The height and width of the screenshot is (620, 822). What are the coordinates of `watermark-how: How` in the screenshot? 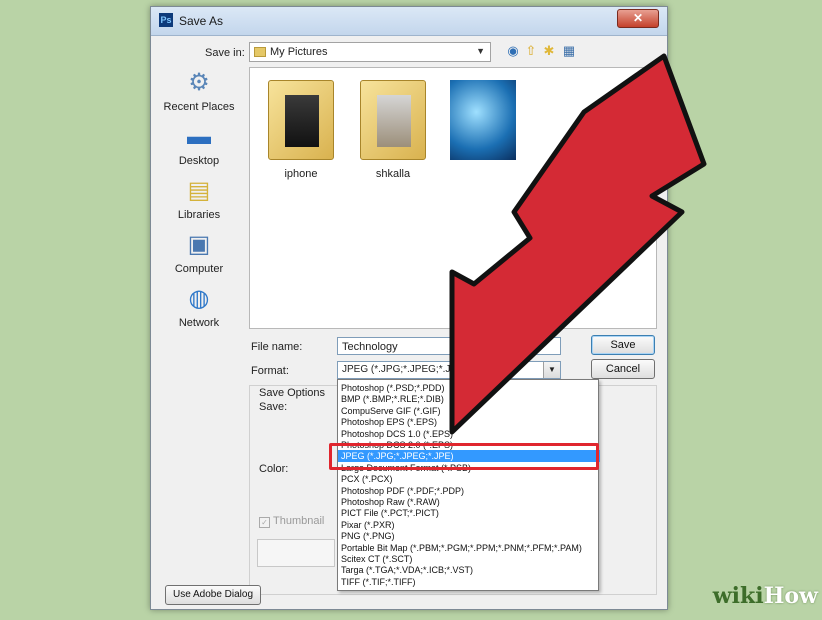 It's located at (790, 596).